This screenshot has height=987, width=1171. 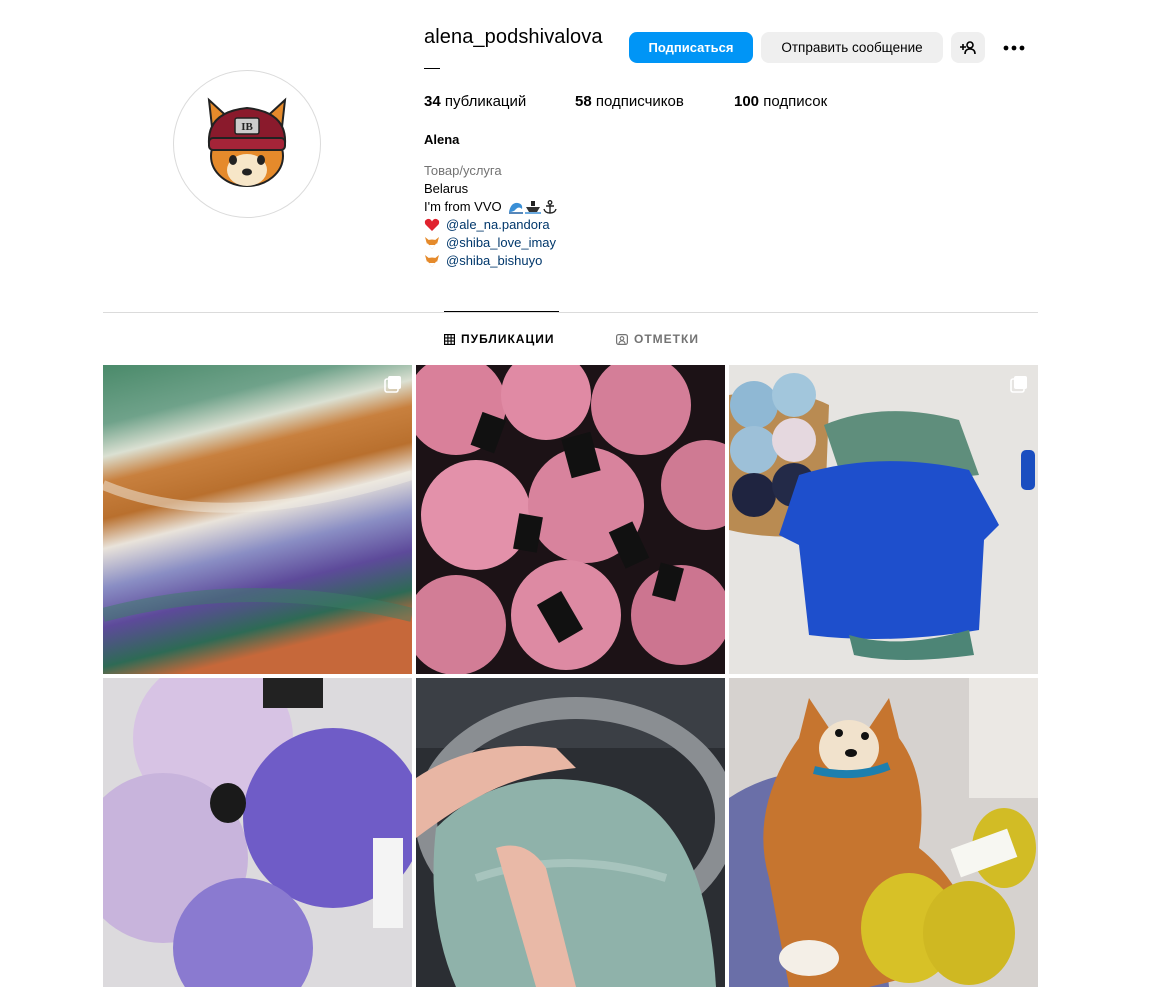 What do you see at coordinates (491, 207) in the screenshot?
I see `bio-line-from: I'm from VVO` at bounding box center [491, 207].